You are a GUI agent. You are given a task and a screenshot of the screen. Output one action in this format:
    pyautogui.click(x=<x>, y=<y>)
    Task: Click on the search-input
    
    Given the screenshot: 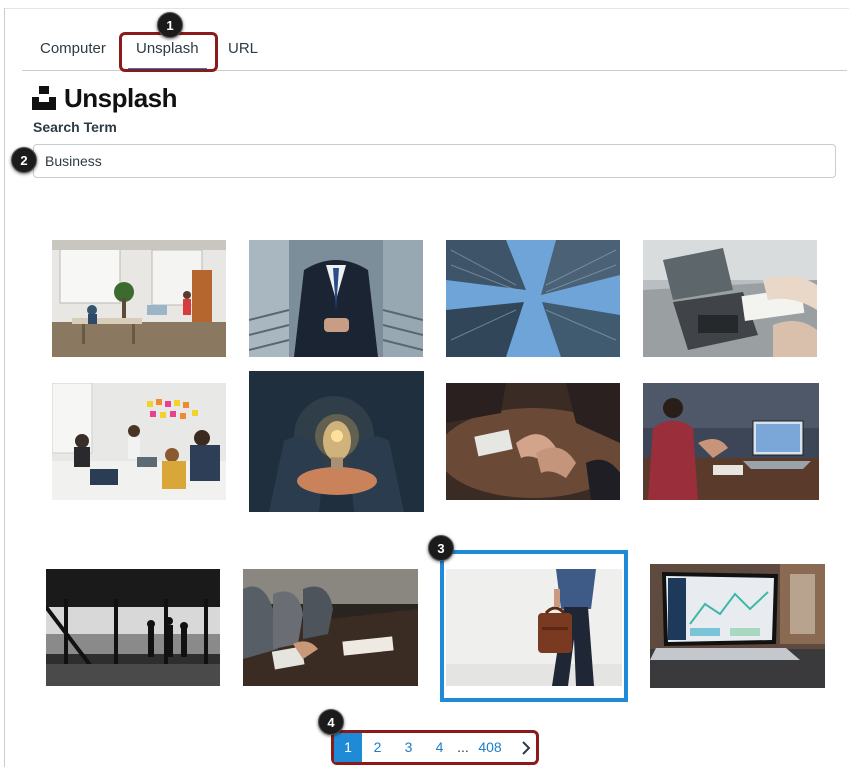 What is the action you would take?
    pyautogui.click(x=434, y=161)
    